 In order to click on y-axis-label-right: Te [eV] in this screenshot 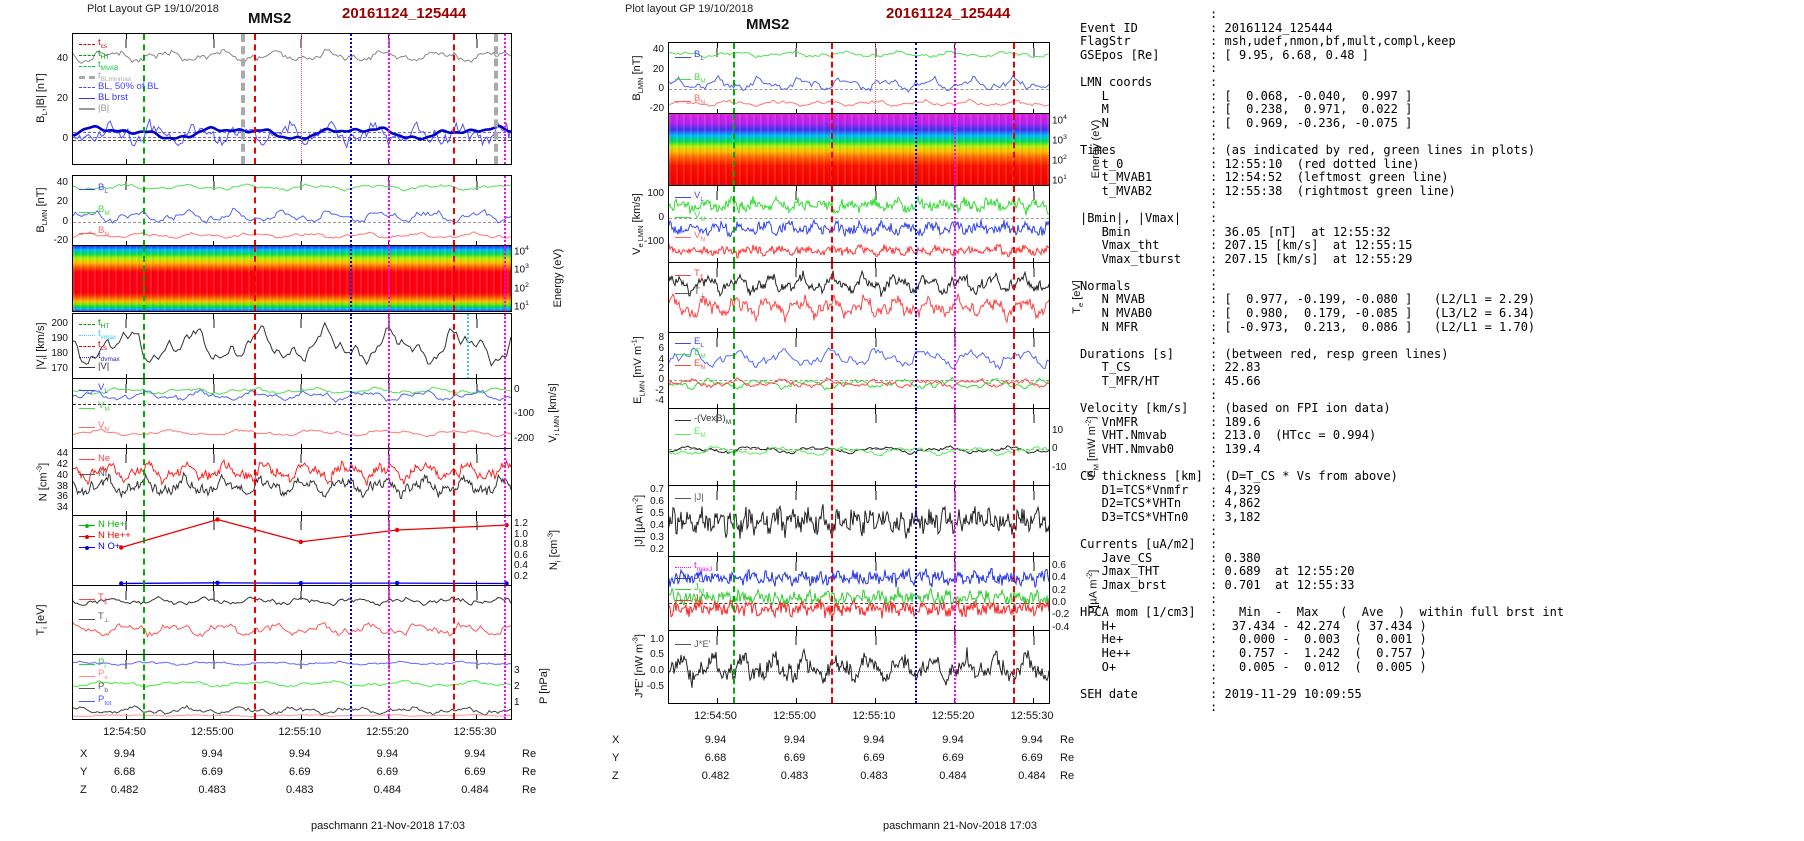, I will do `click(1078, 297)`.